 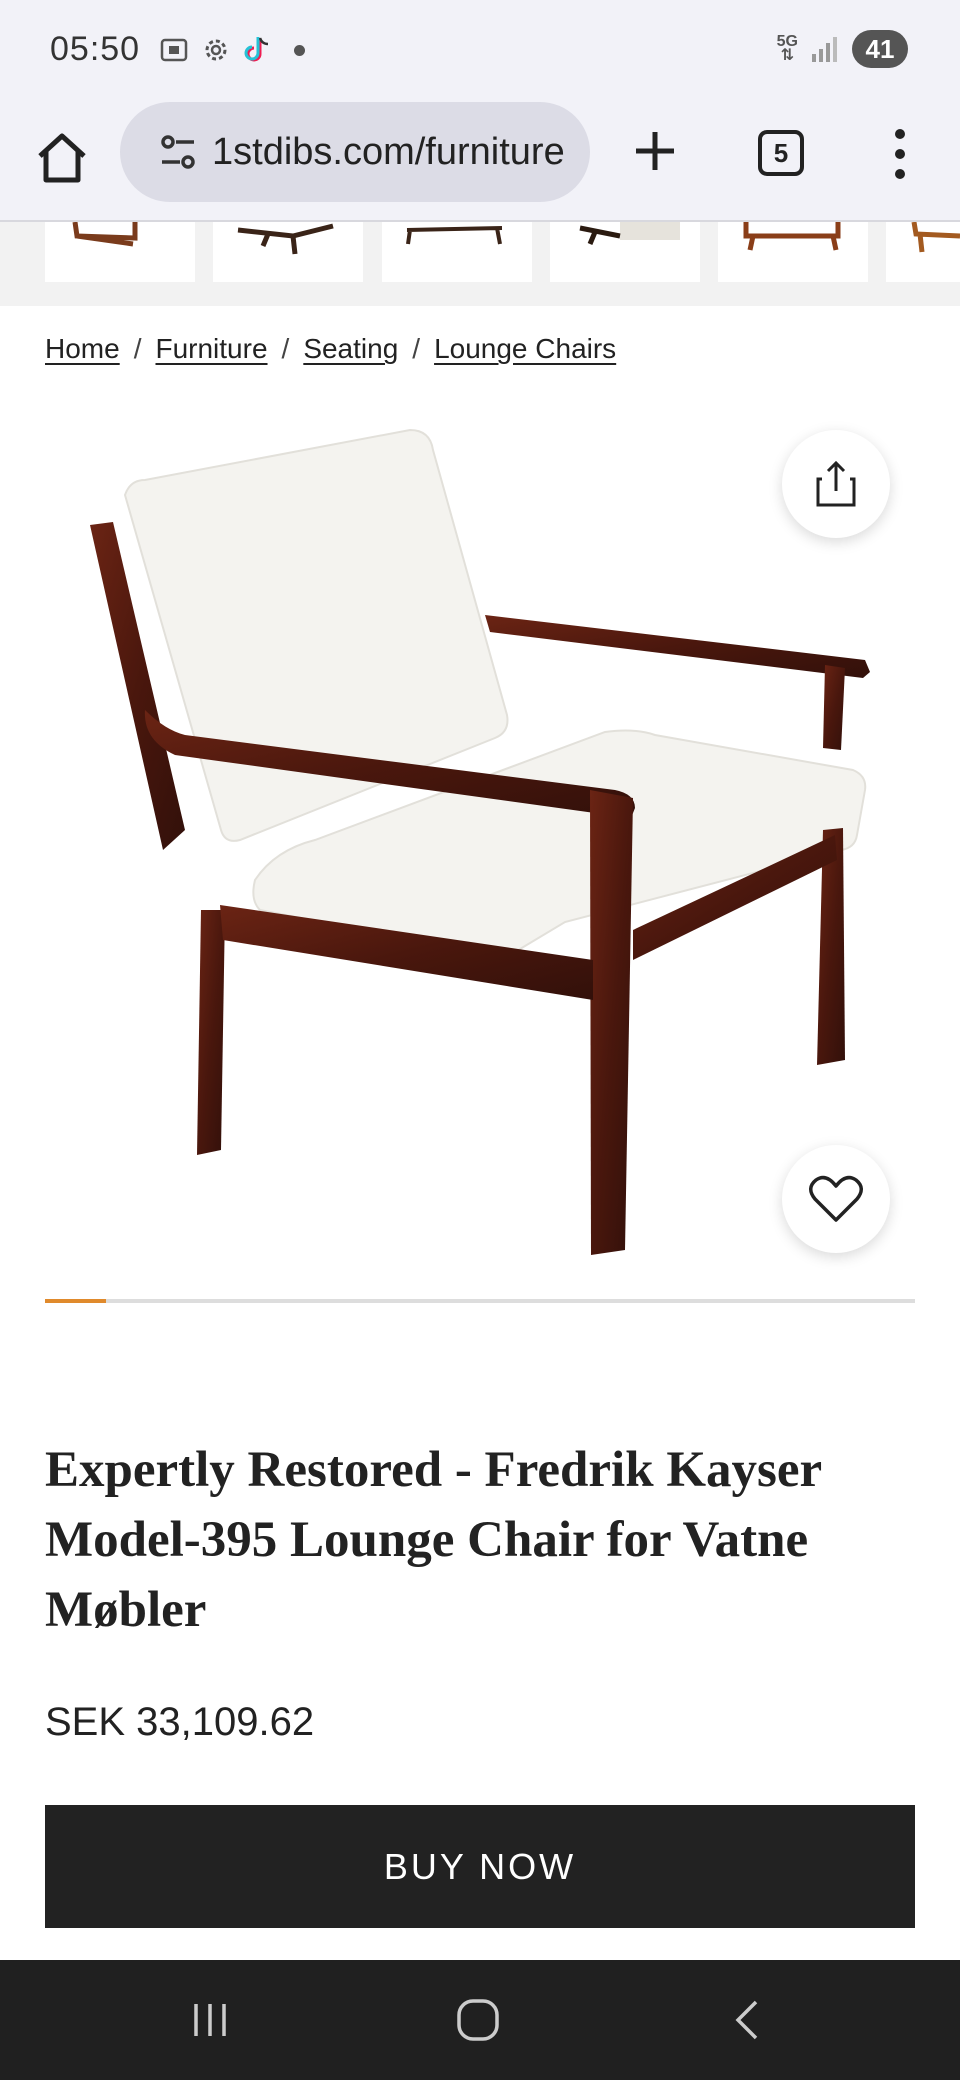 I want to click on home-circle-icon, so click(x=478, y=2020).